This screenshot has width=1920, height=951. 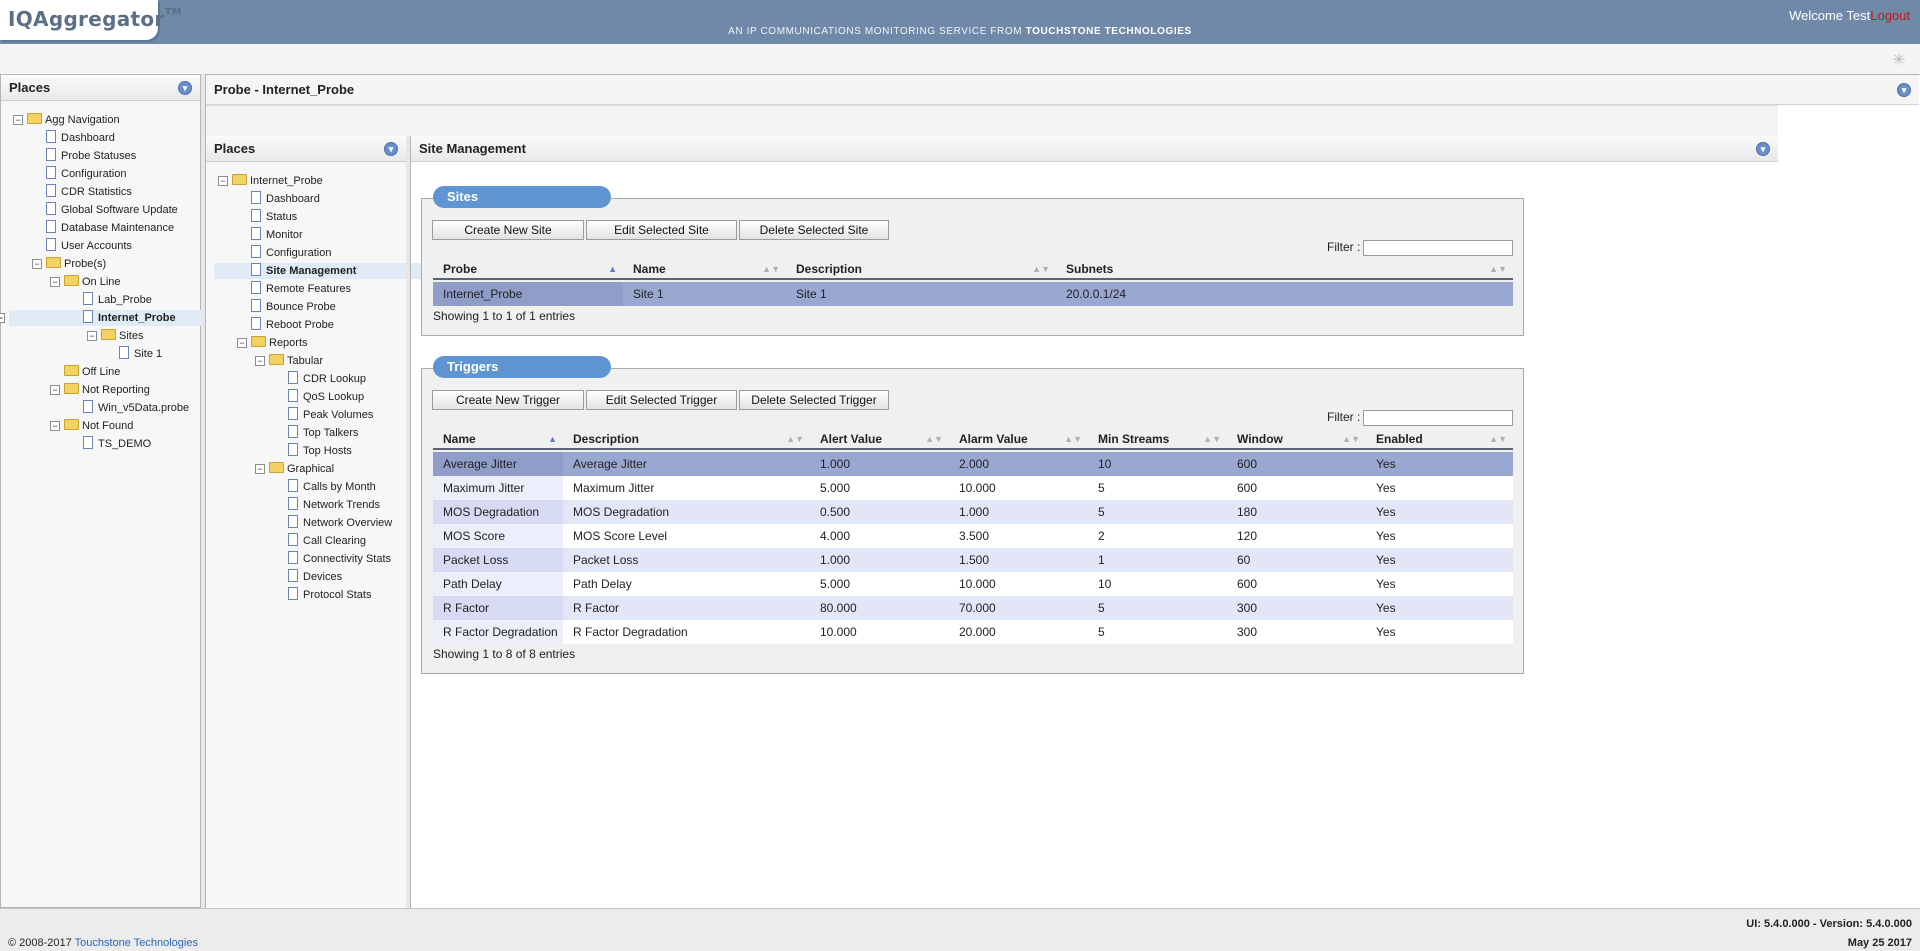 I want to click on tree-item-database-maintenance: Database Maintenance, so click(x=110, y=228).